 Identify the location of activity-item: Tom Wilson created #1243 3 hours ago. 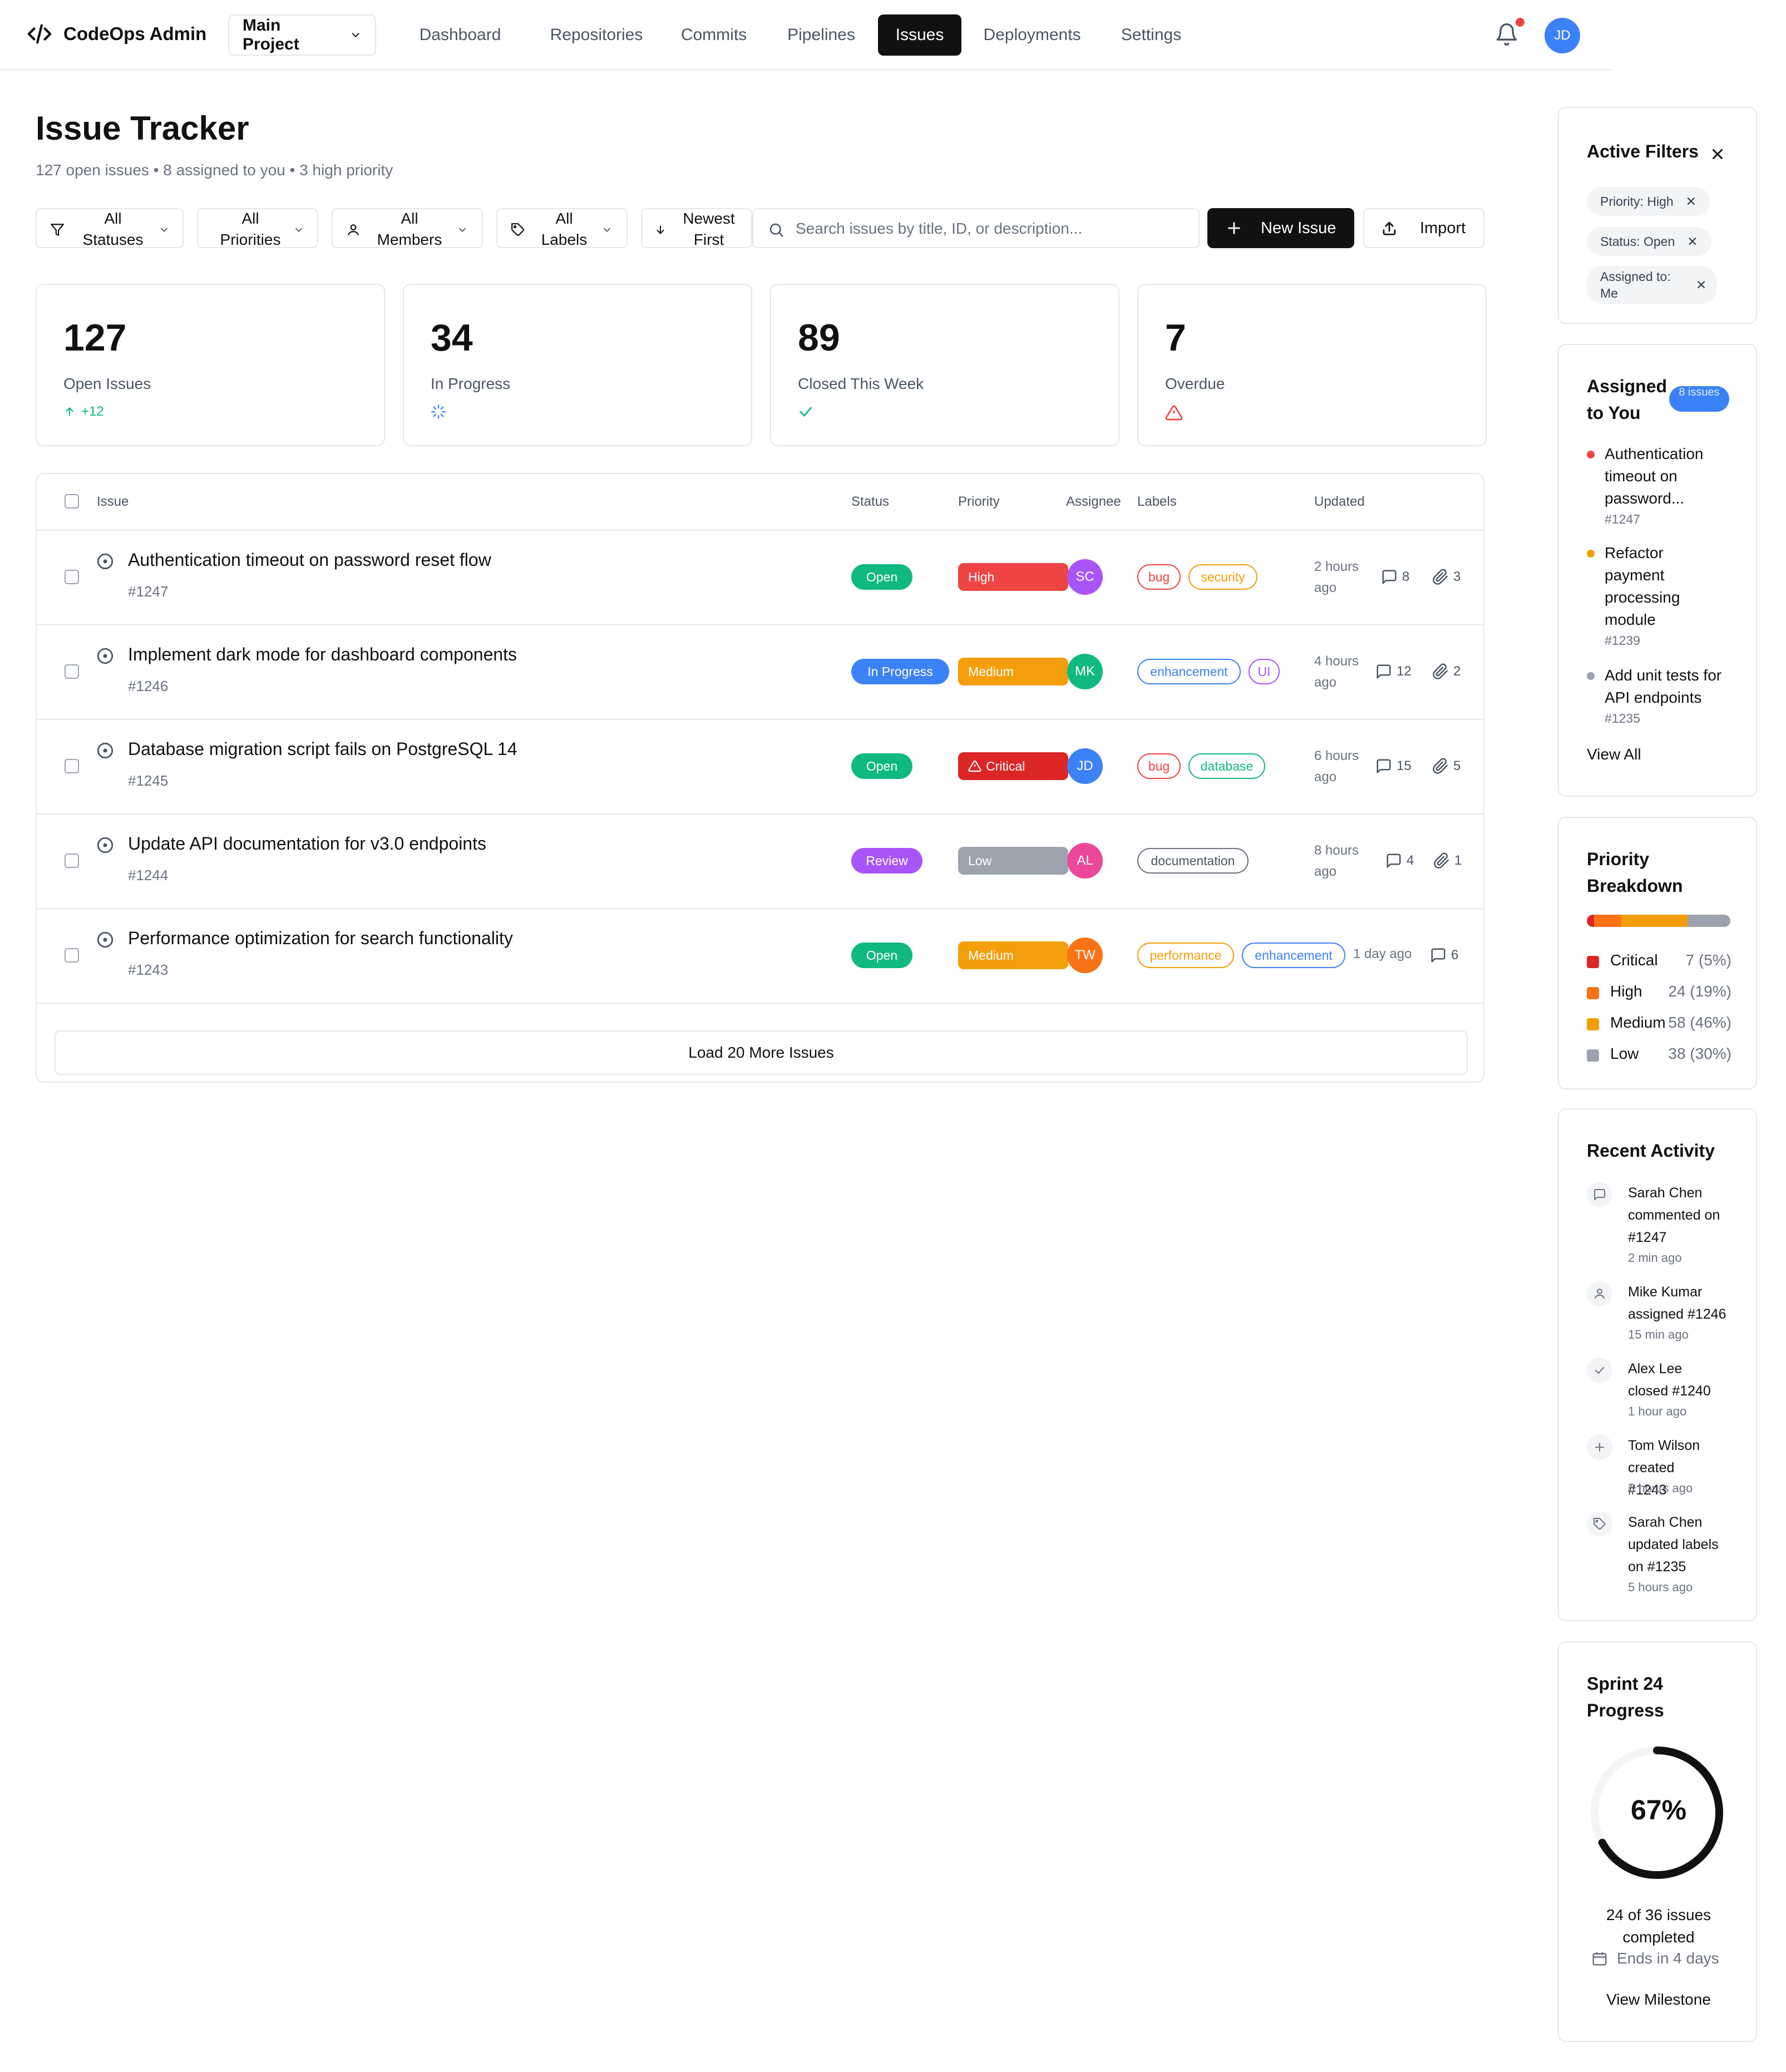
(1667, 1466).